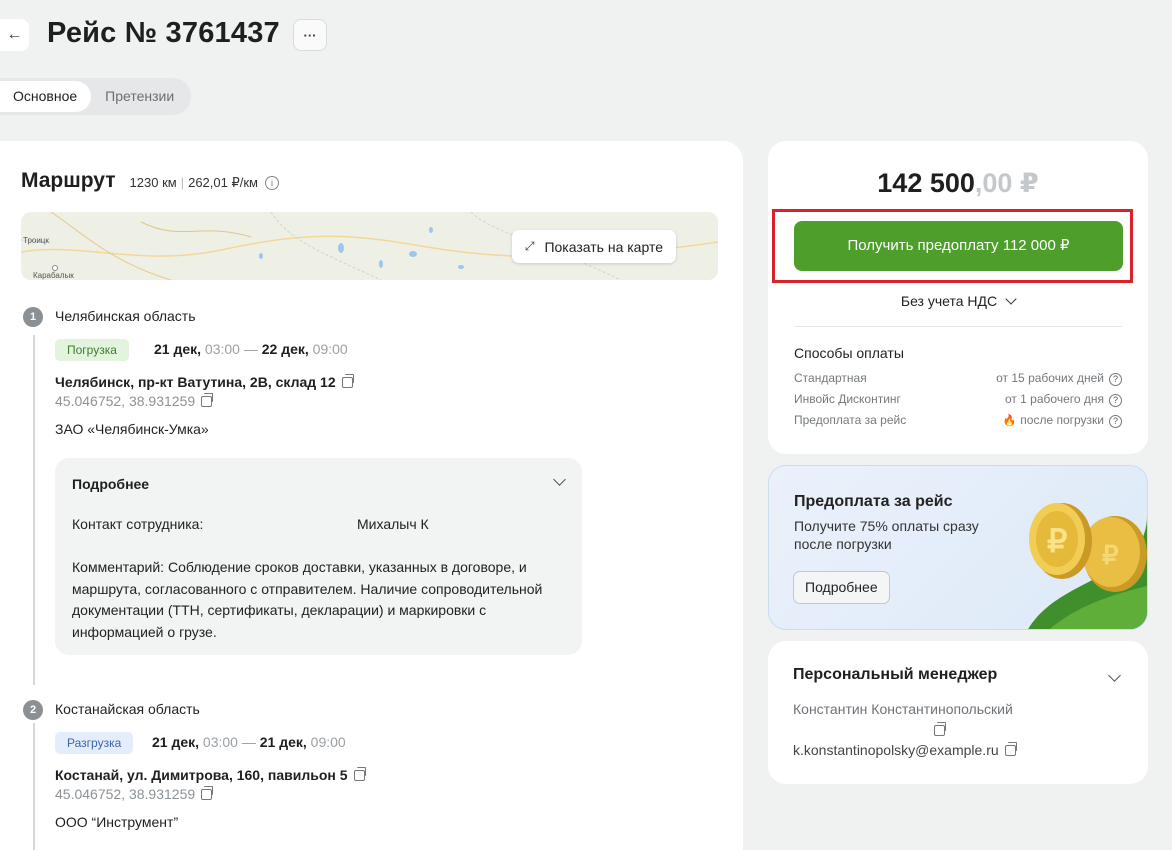  I want to click on tabs: Основное Претензии, so click(96, 96).